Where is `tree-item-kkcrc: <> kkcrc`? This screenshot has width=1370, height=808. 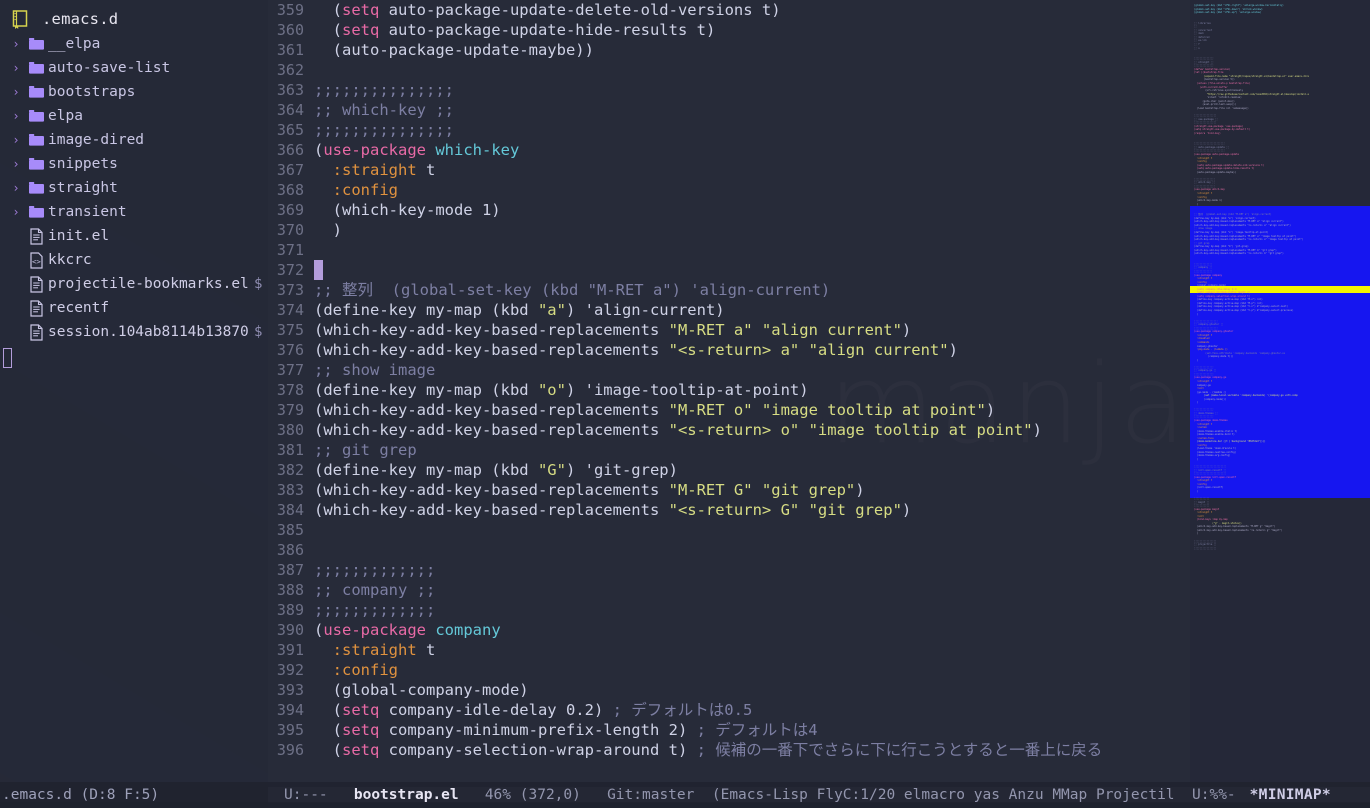
tree-item-kkcrc: <> kkcrc is located at coordinates (134, 260).